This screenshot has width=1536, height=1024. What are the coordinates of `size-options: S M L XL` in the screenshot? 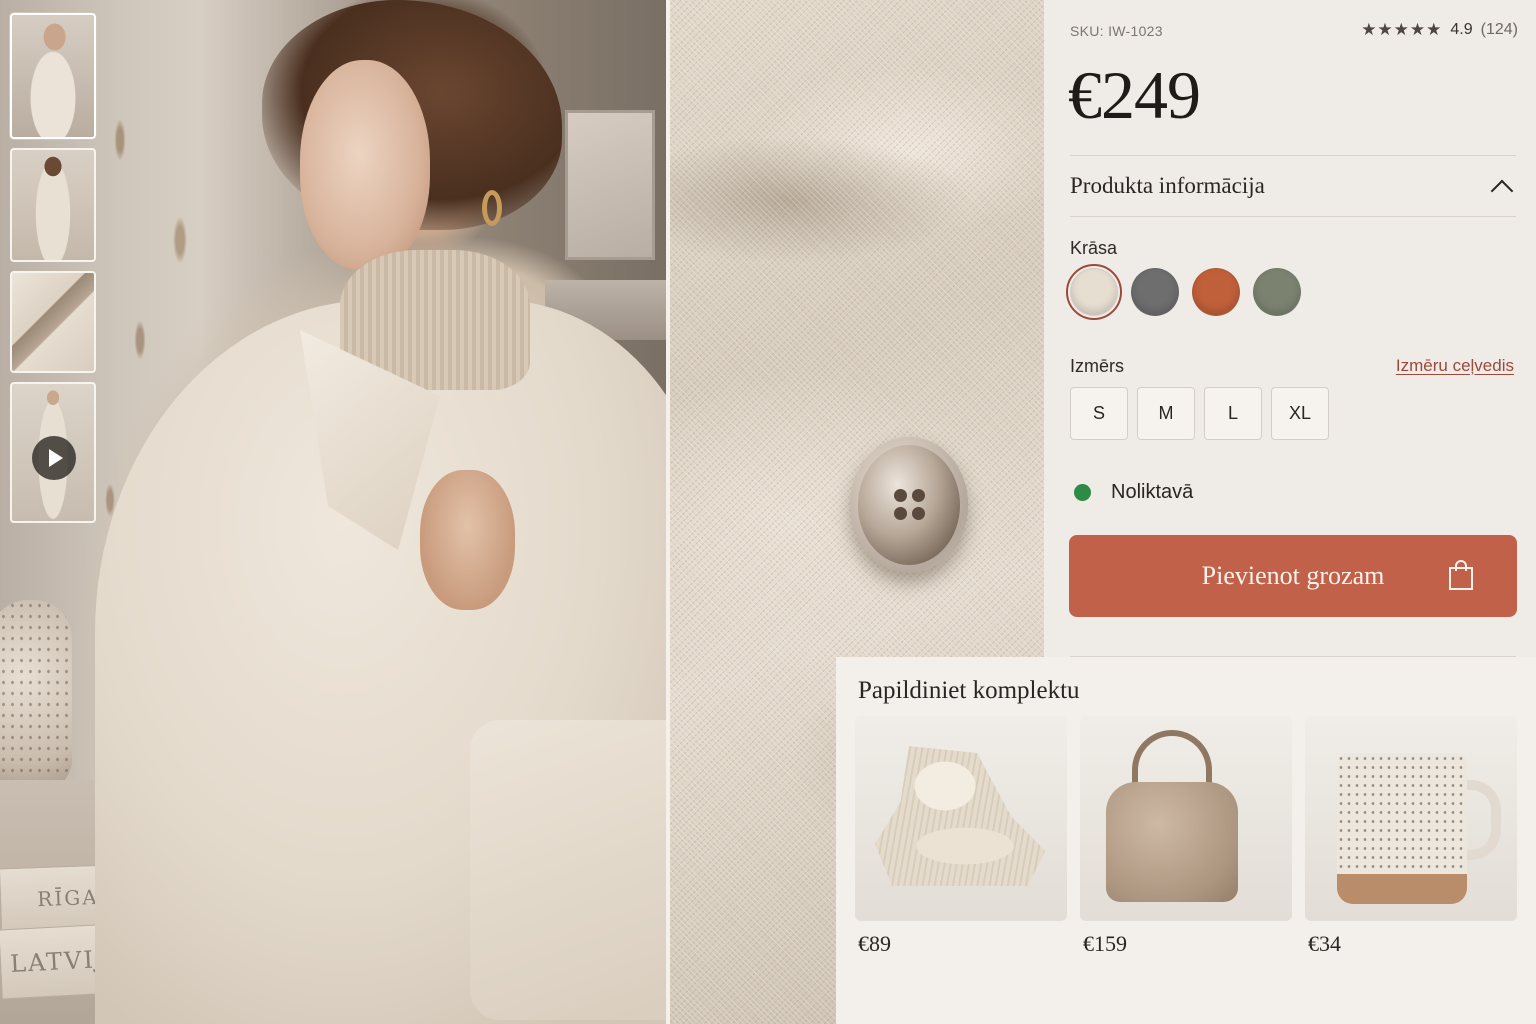 It's located at (1199, 413).